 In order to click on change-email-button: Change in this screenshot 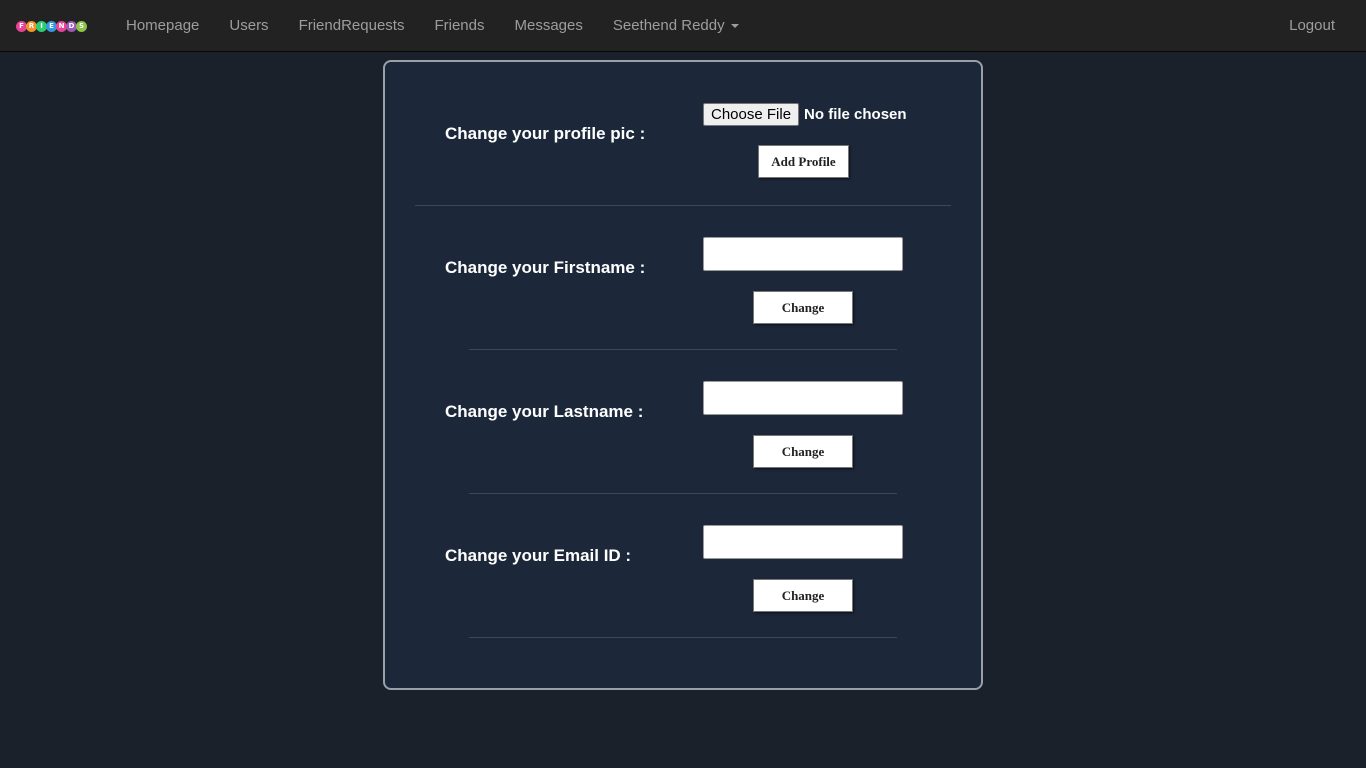, I will do `click(803, 595)`.